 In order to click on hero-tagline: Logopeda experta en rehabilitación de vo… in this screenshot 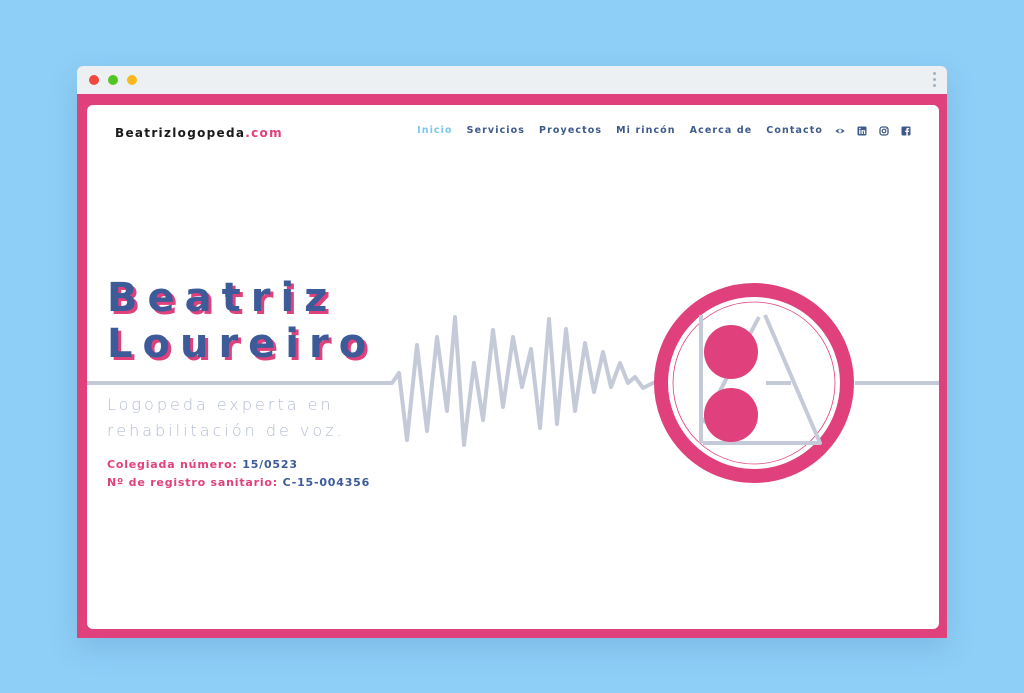, I will do `click(226, 417)`.